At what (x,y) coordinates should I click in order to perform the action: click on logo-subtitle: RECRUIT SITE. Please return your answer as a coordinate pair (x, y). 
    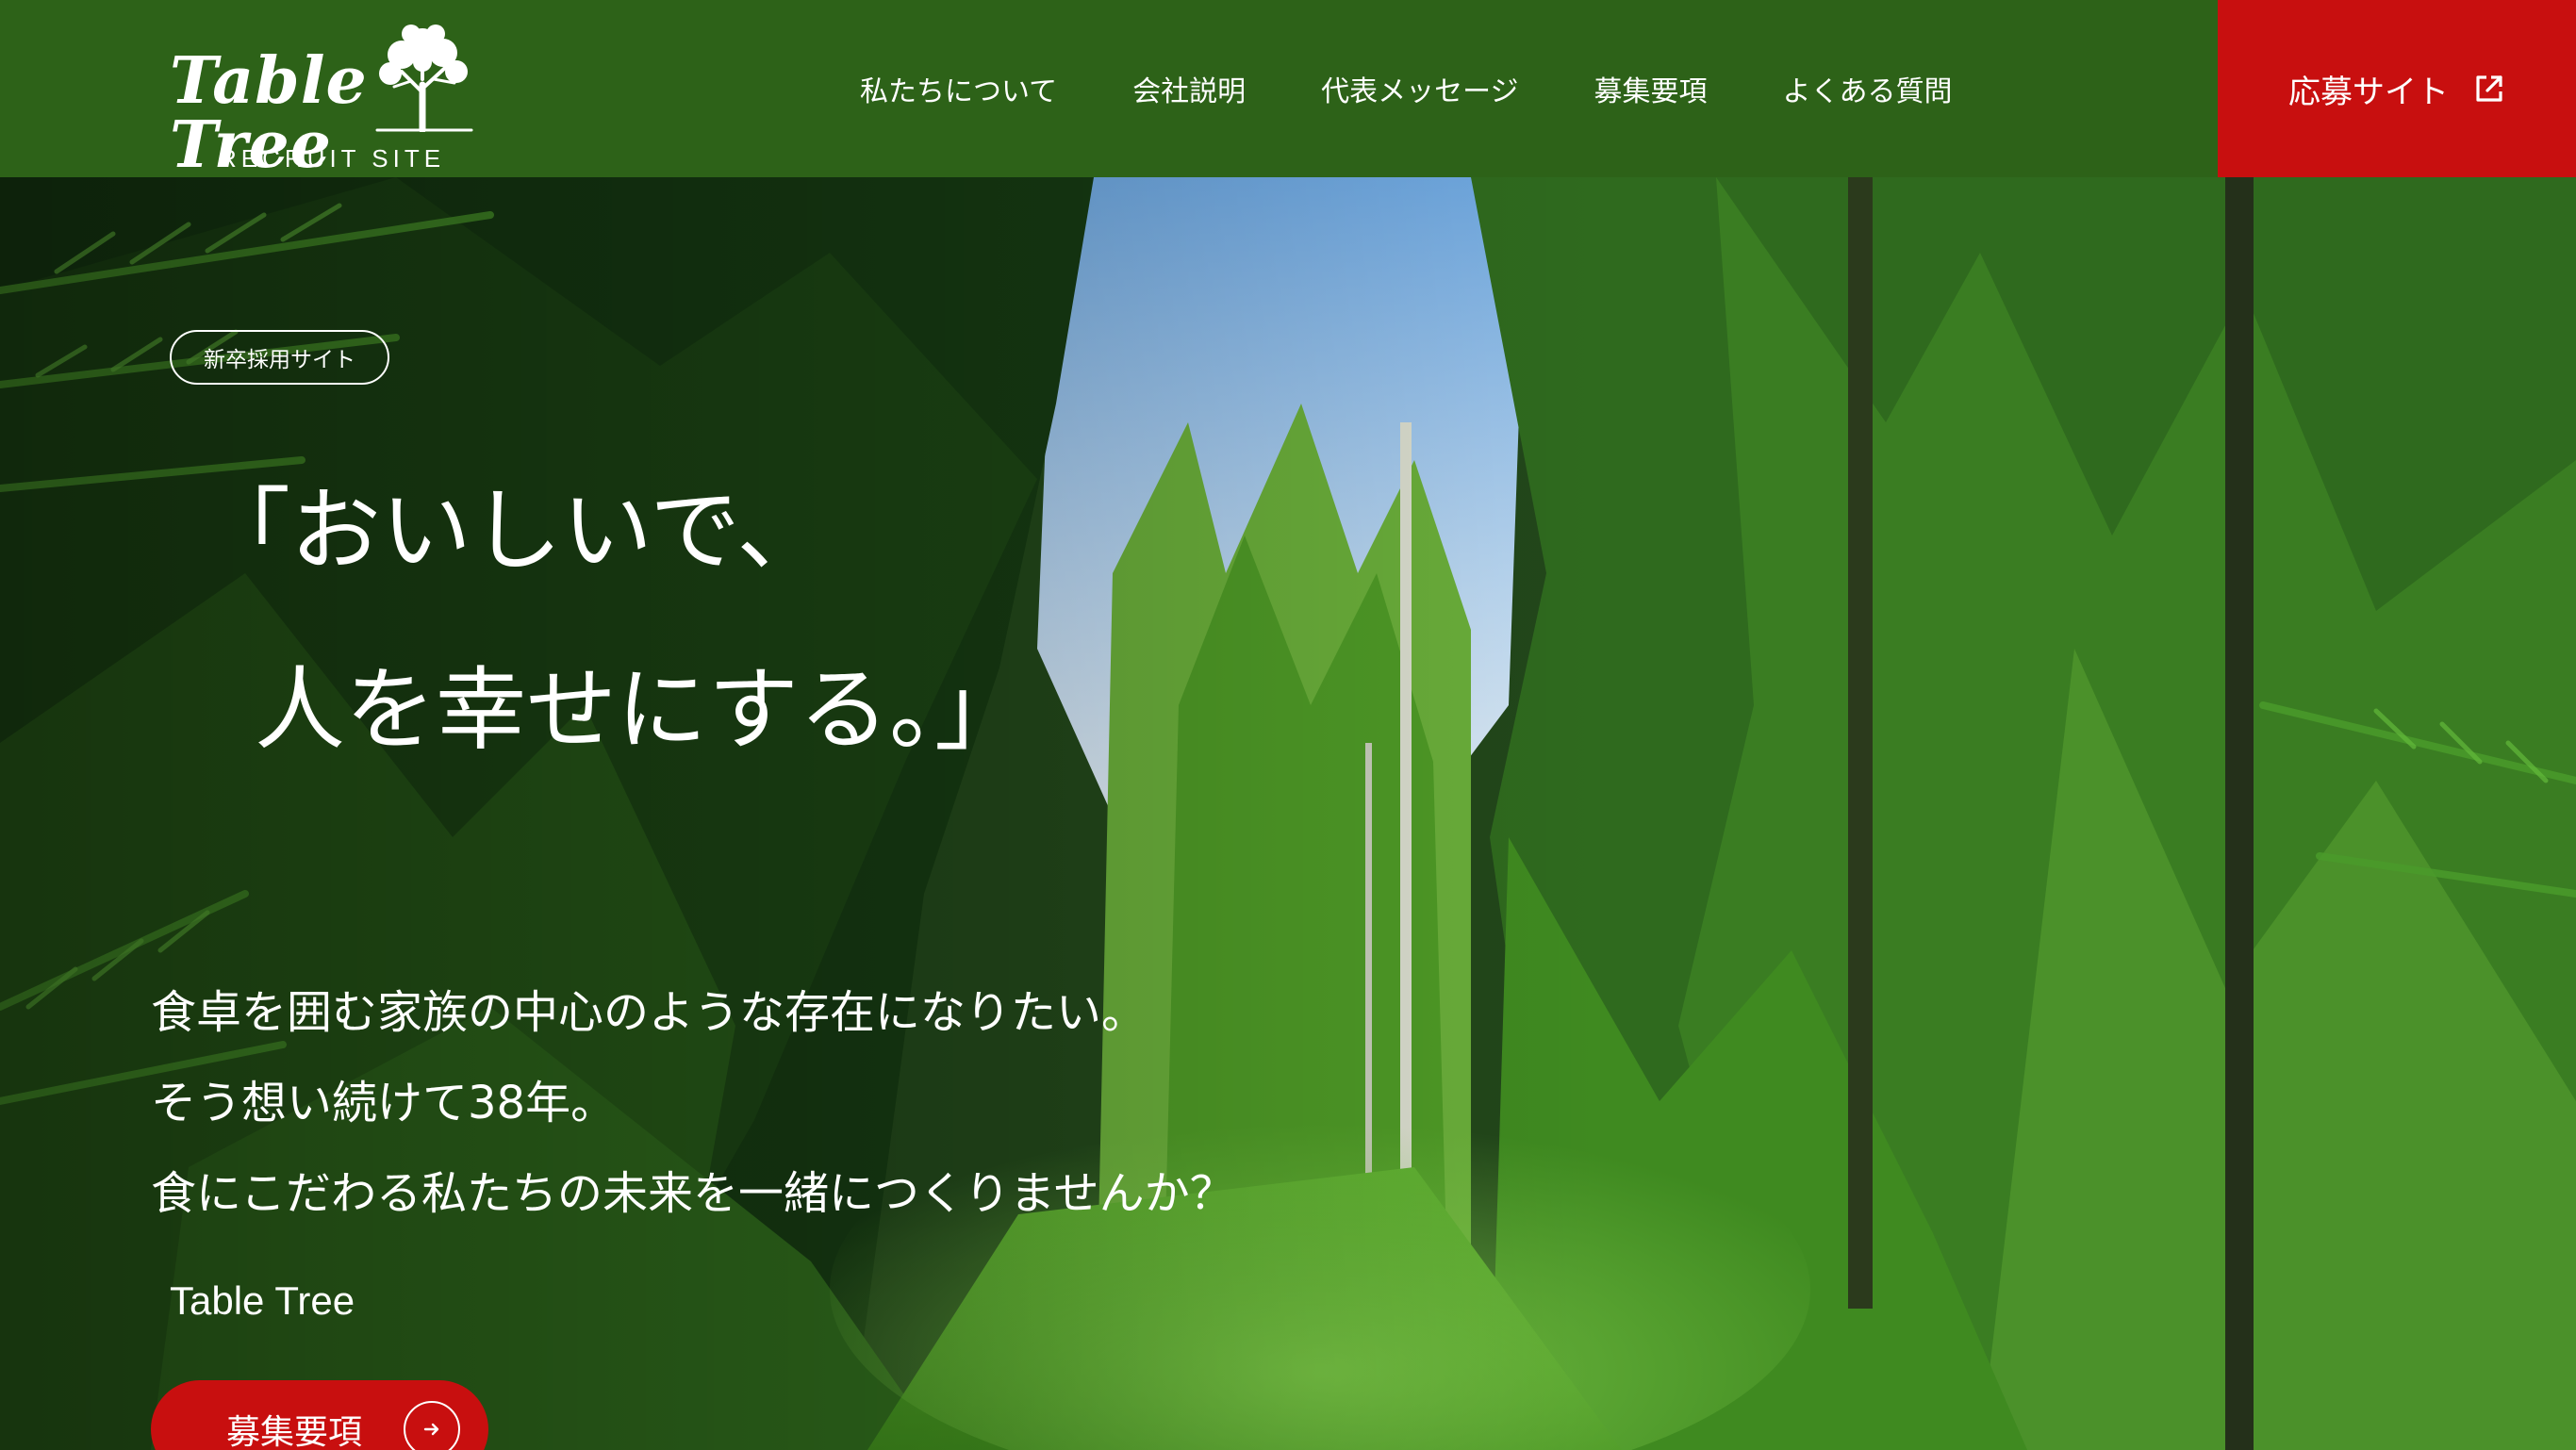
    Looking at the image, I should click on (332, 158).